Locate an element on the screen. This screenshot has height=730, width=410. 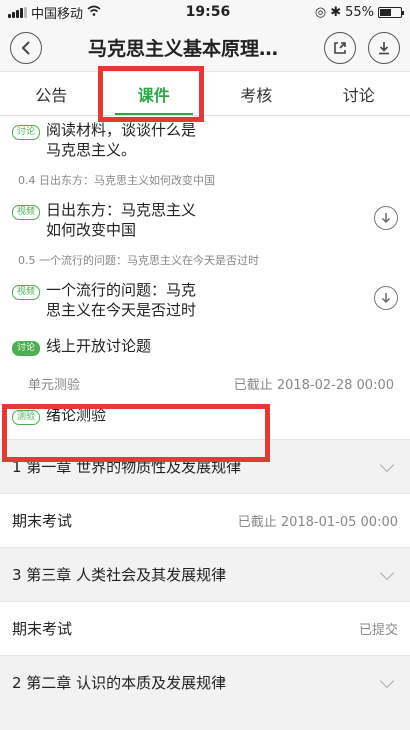
battery-fill is located at coordinates (385, 12).